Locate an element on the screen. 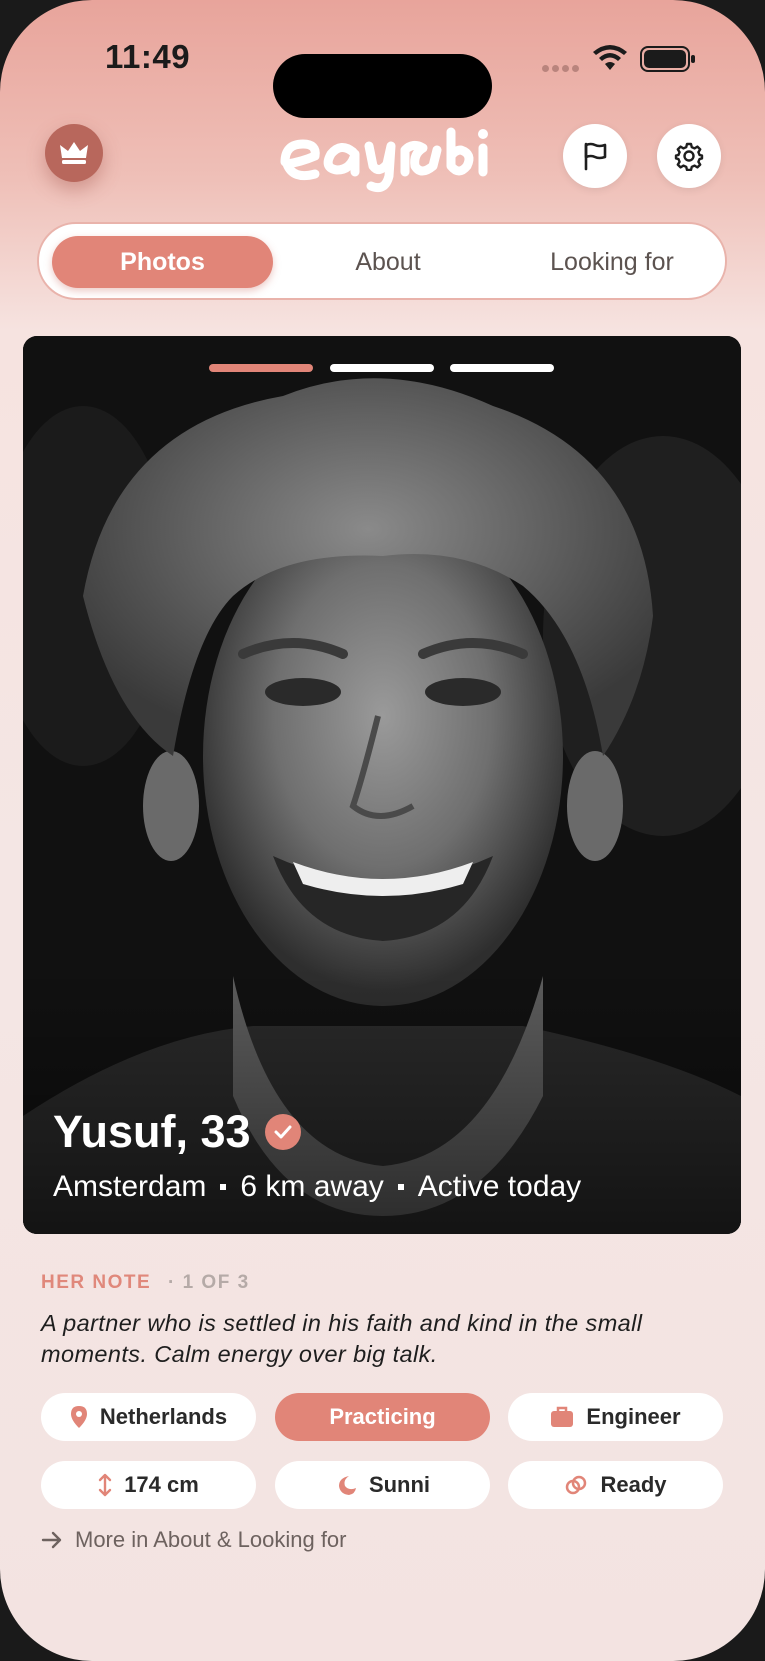  chip-readiness: Ready is located at coordinates (615, 1485).